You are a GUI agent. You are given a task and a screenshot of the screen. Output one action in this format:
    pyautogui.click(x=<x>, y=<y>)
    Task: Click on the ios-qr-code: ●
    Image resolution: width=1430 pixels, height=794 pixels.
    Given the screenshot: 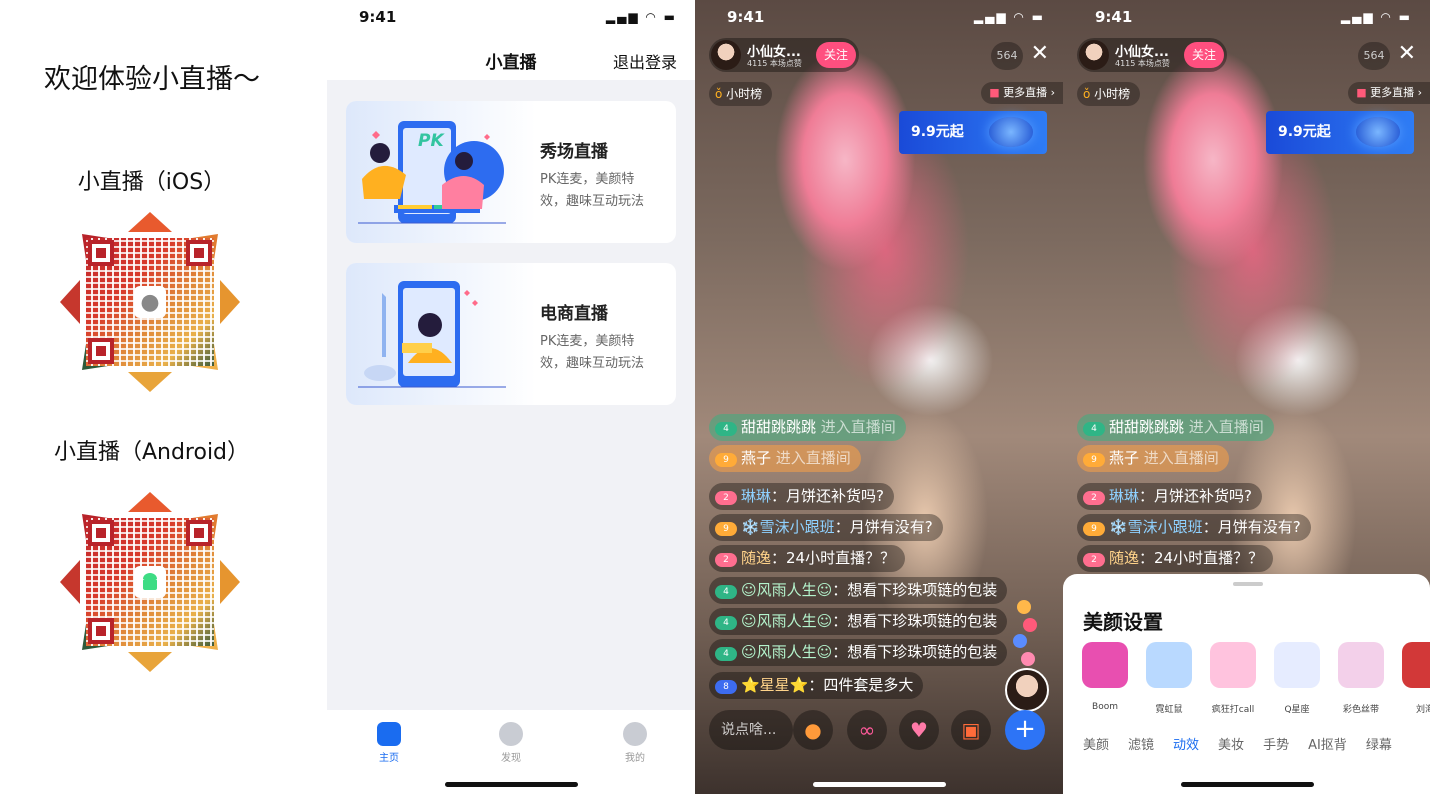 What is the action you would take?
    pyautogui.click(x=150, y=302)
    